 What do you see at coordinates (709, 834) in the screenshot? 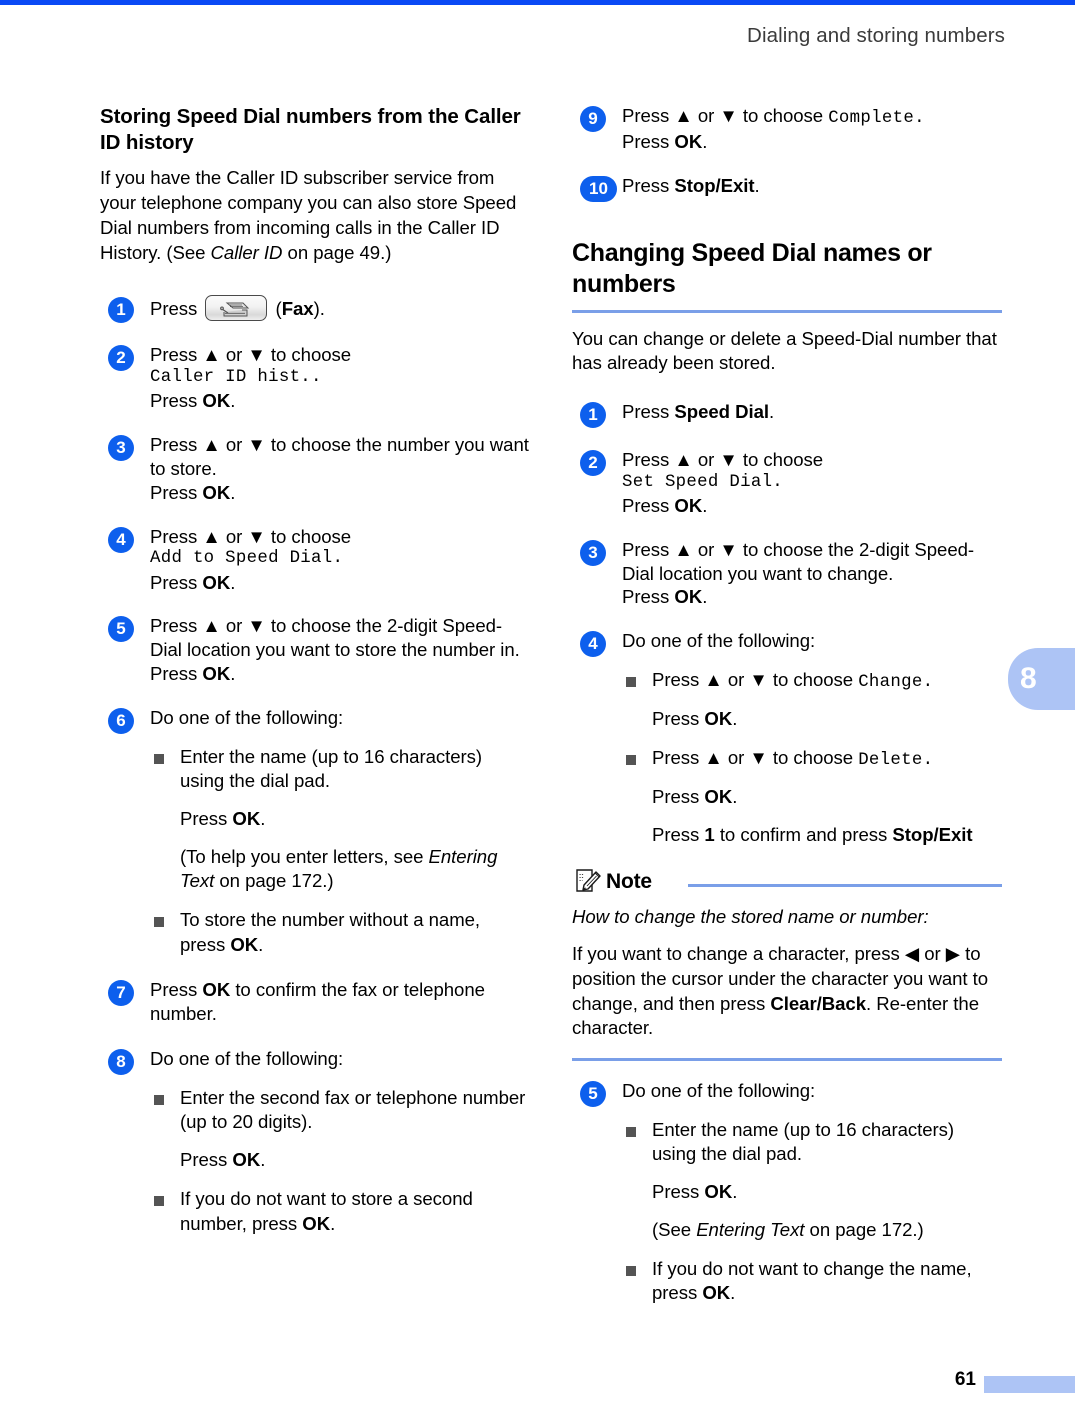
I see `digit-1-key: 1` at bounding box center [709, 834].